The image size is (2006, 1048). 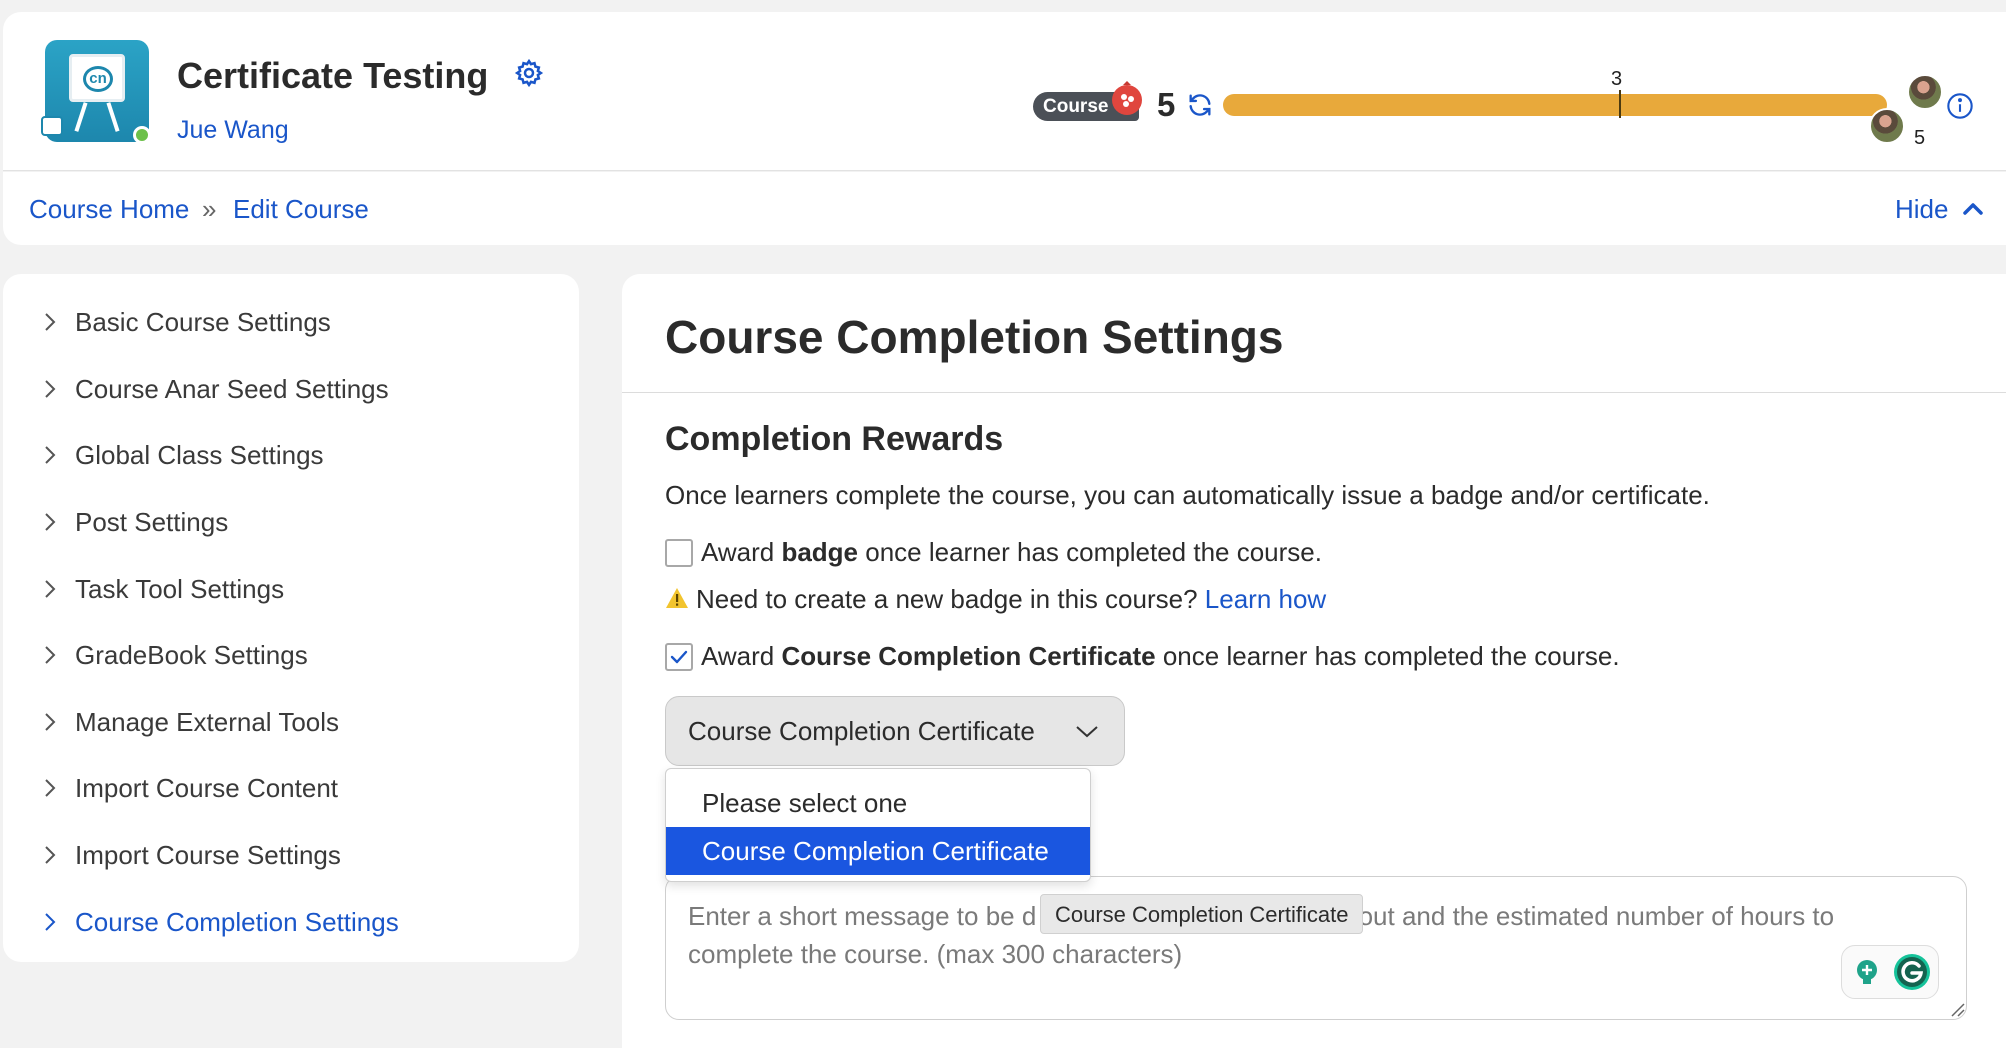 I want to click on sidebar-item-import-course-content: Import Course Content, so click(x=190, y=788).